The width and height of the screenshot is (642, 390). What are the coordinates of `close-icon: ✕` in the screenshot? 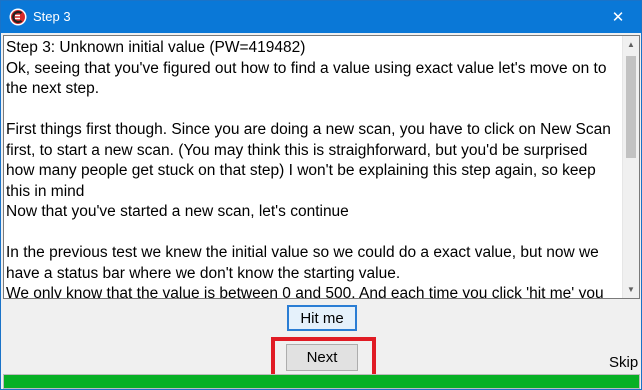 It's located at (618, 17).